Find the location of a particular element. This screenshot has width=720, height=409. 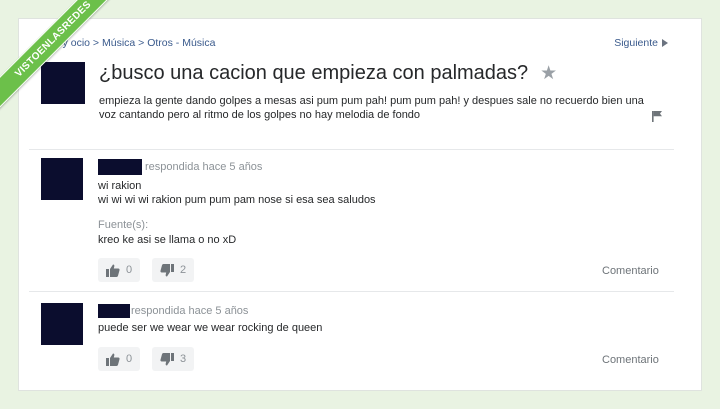

downvote-button: 3 is located at coordinates (173, 359).